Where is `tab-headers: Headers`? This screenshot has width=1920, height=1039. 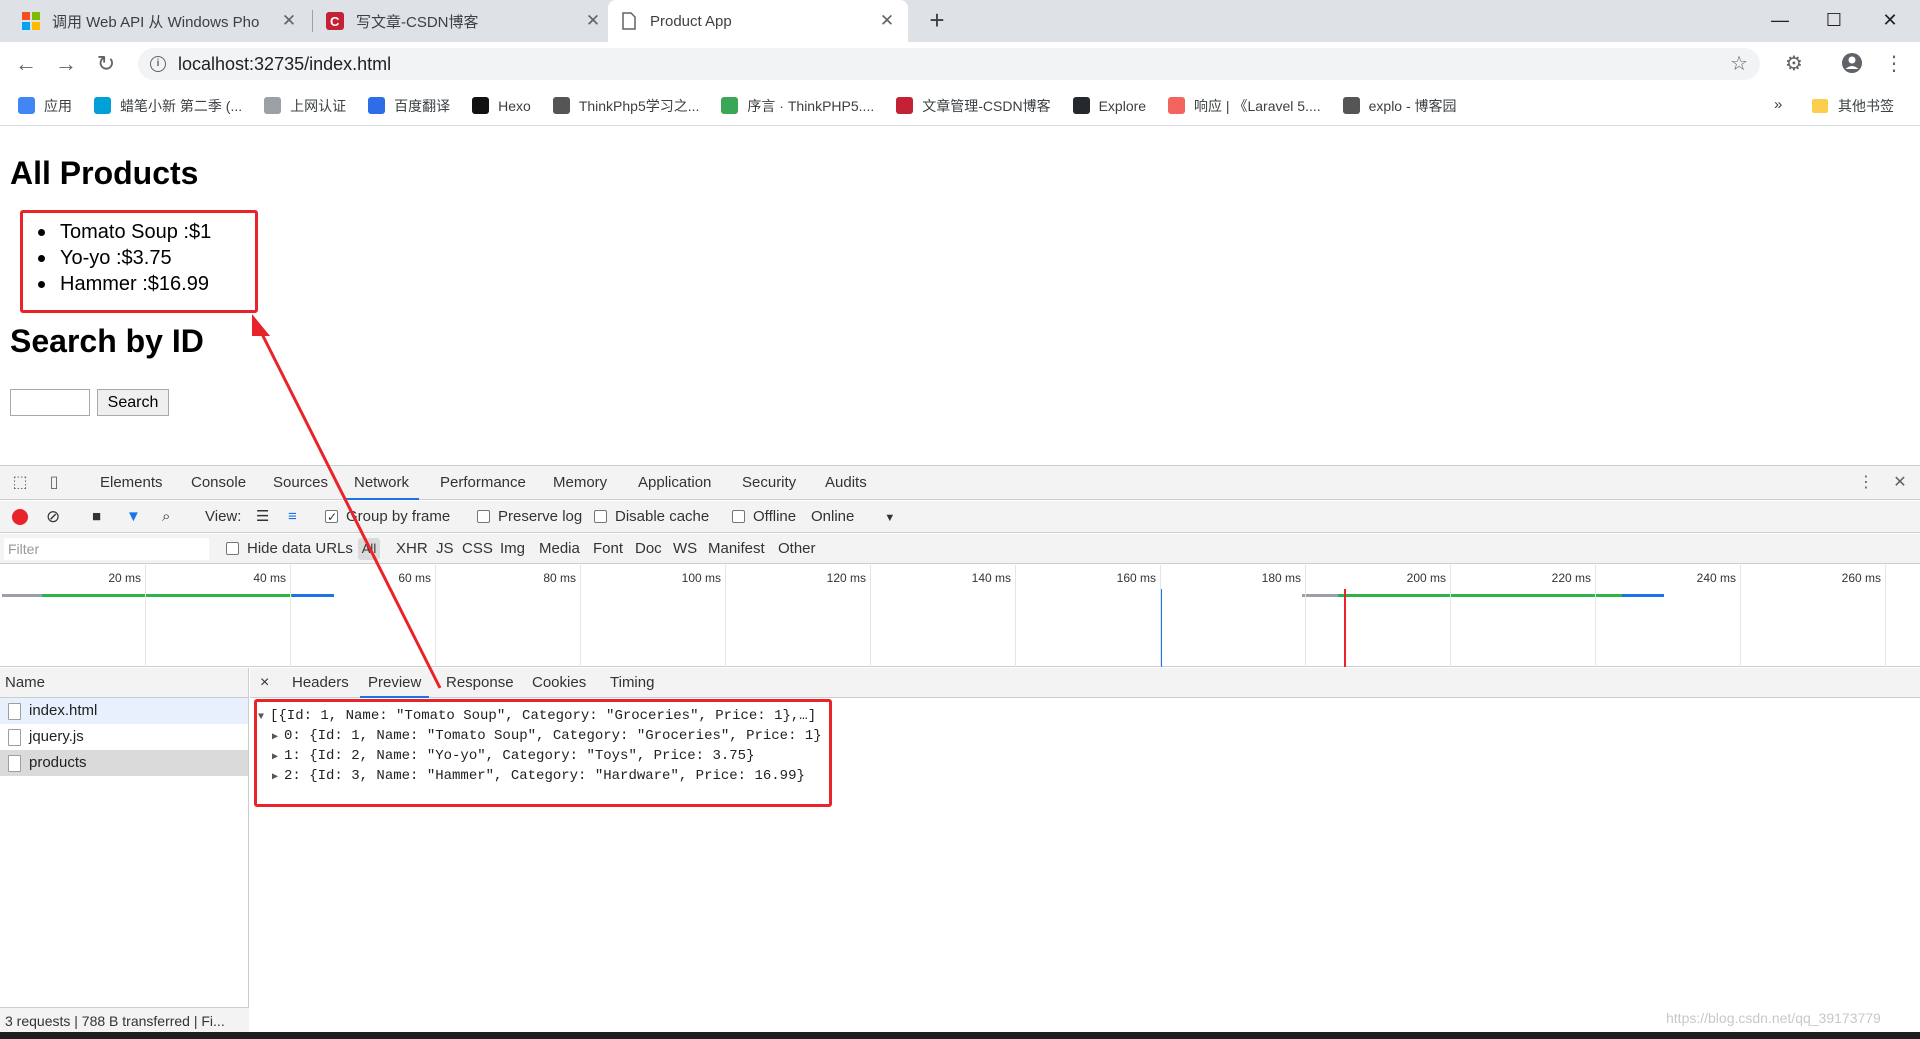
tab-headers: Headers is located at coordinates (320, 683).